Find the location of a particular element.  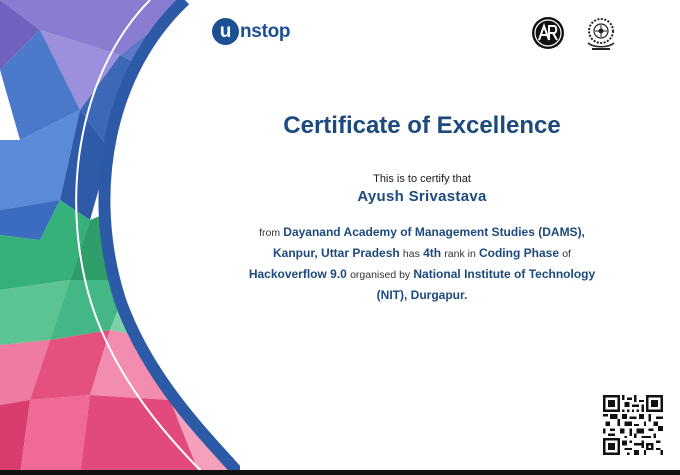

ar-logo-icon is located at coordinates (548, 33).